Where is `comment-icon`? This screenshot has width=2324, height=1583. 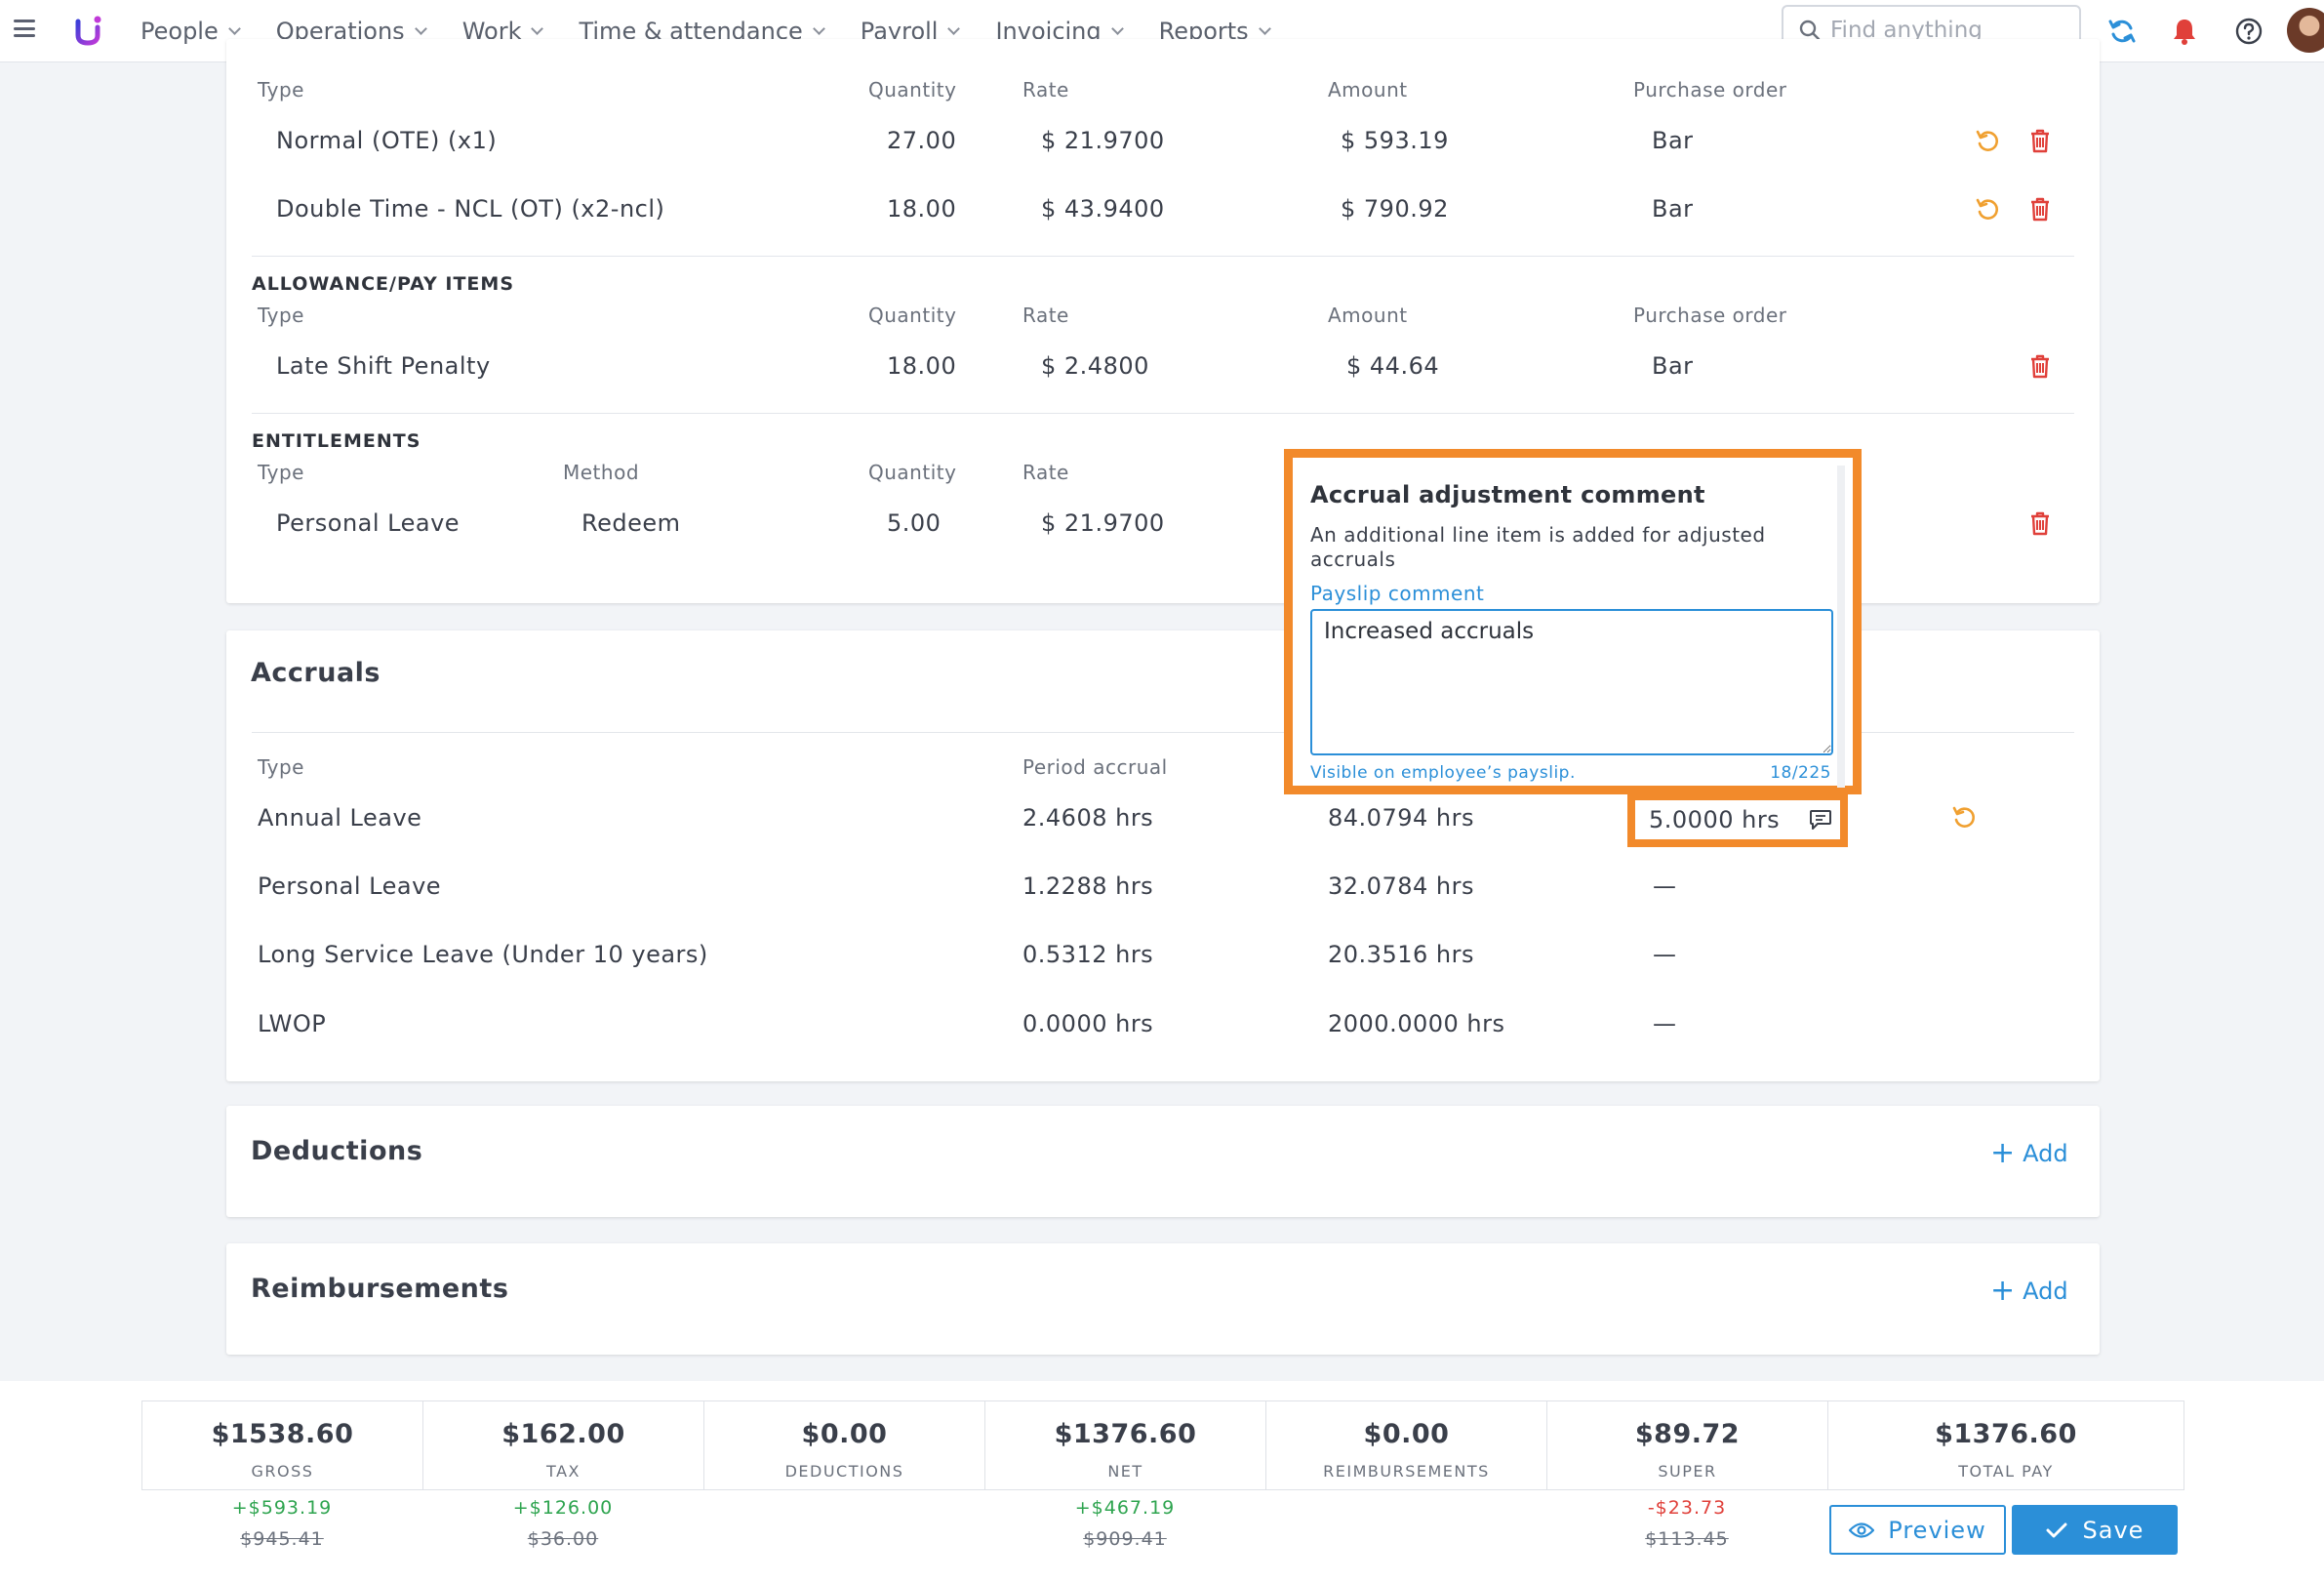
comment-icon is located at coordinates (1820, 820).